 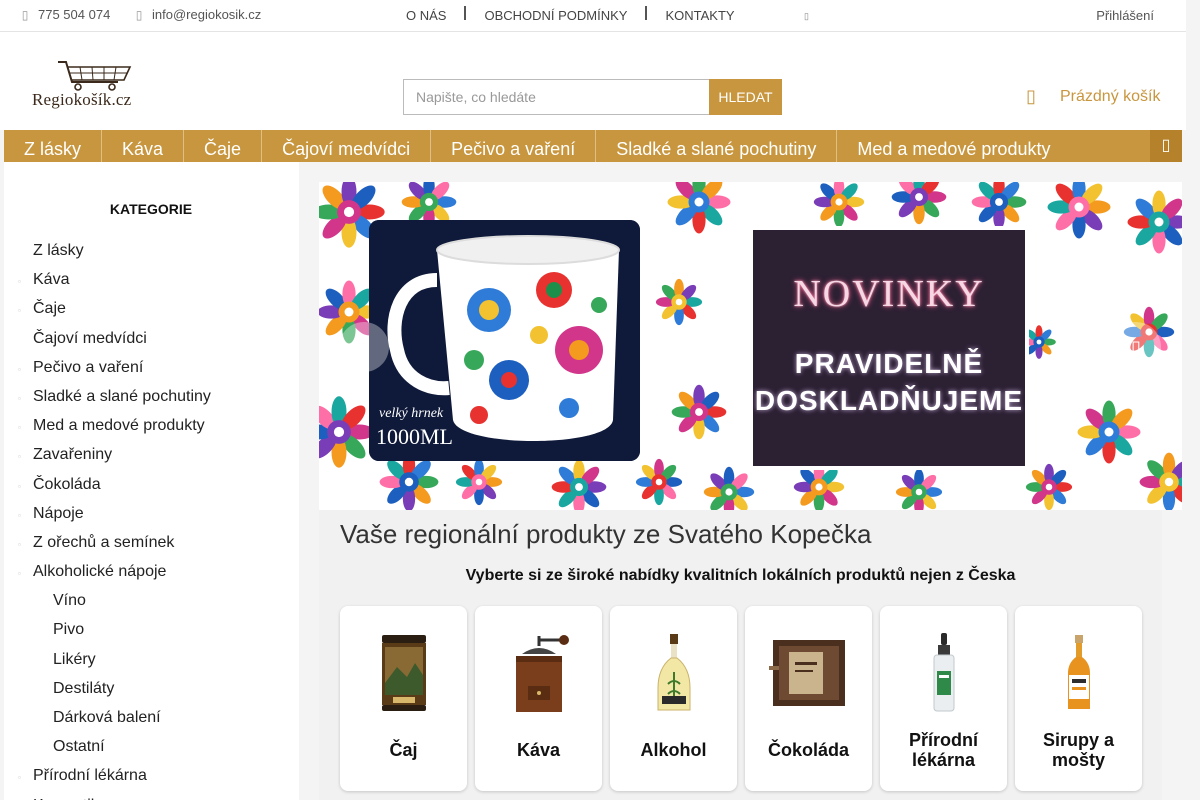 I want to click on nav-item-sladke-slane: Sladké a slané pochutiny, so click(x=717, y=146).